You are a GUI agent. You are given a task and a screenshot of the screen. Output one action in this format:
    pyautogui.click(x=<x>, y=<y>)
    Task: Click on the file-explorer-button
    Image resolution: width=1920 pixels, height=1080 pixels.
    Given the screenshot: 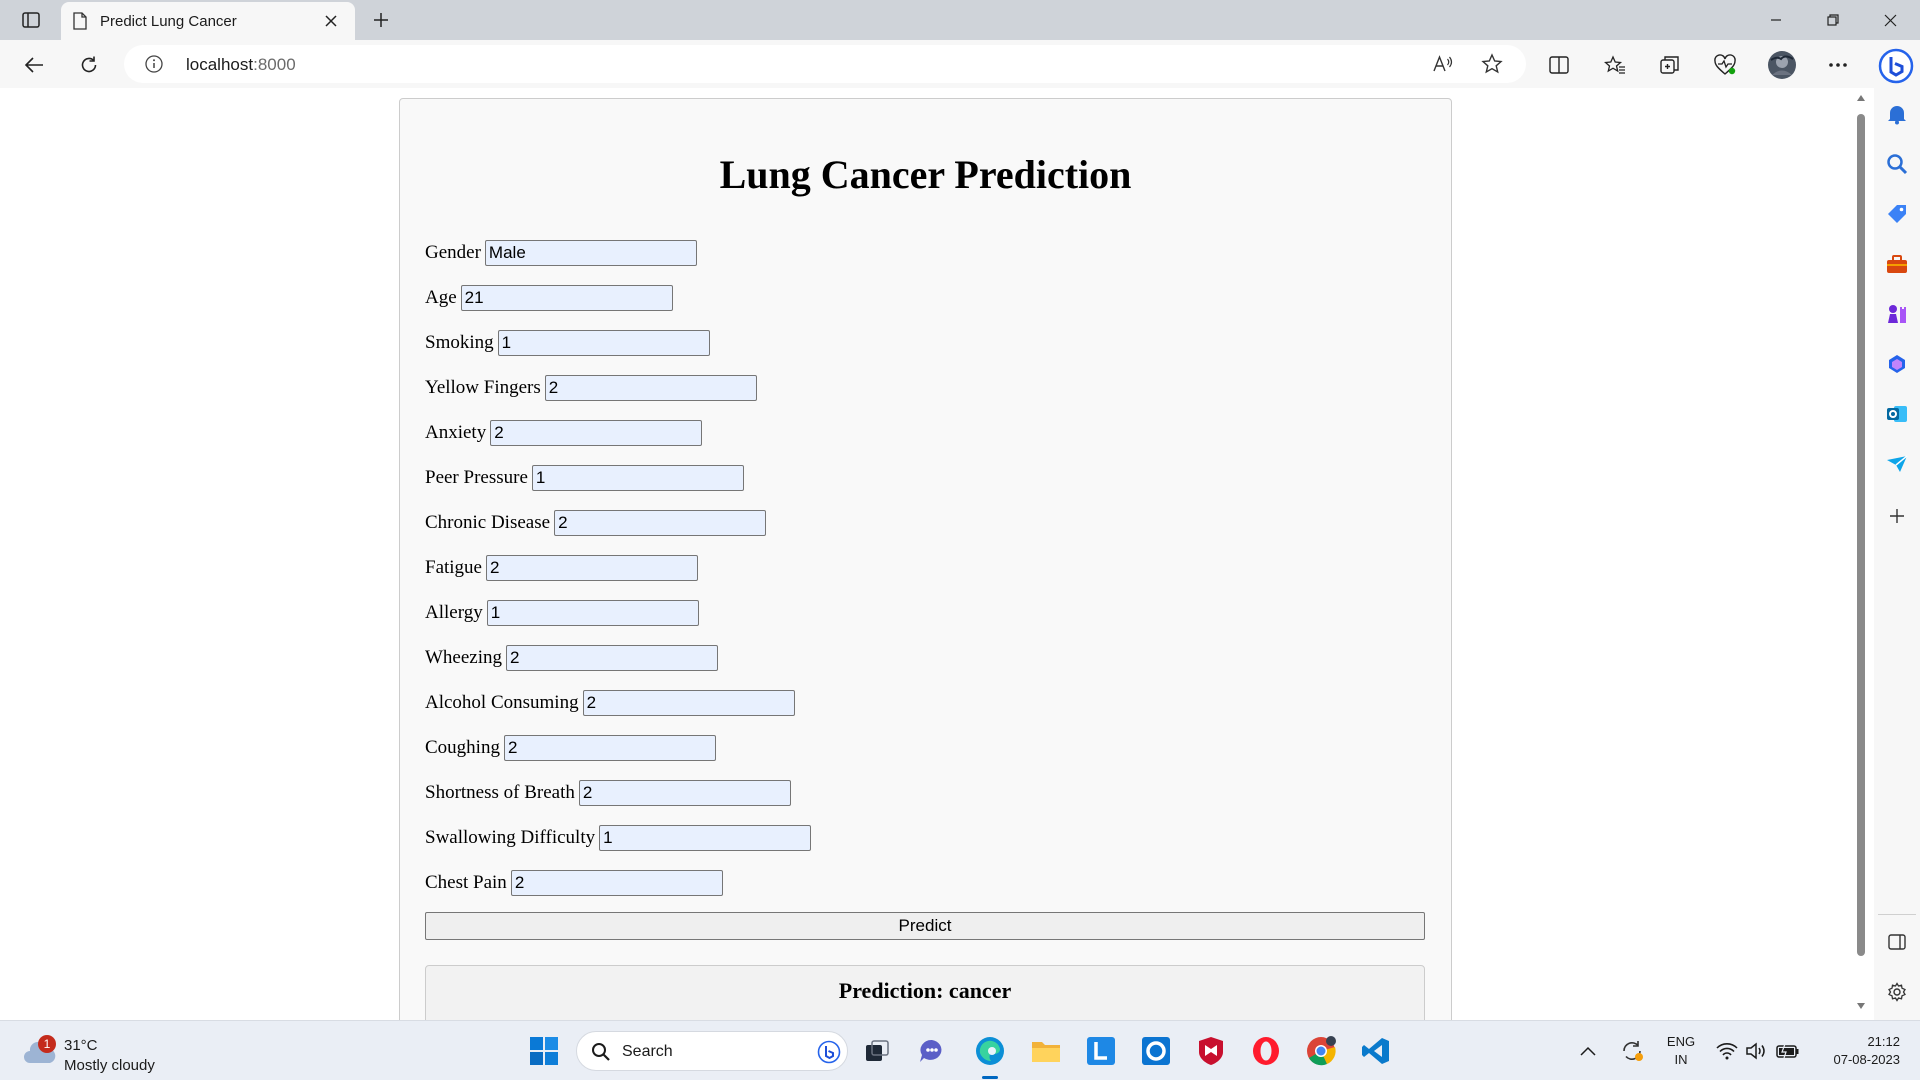 What is the action you would take?
    pyautogui.click(x=1046, y=1051)
    